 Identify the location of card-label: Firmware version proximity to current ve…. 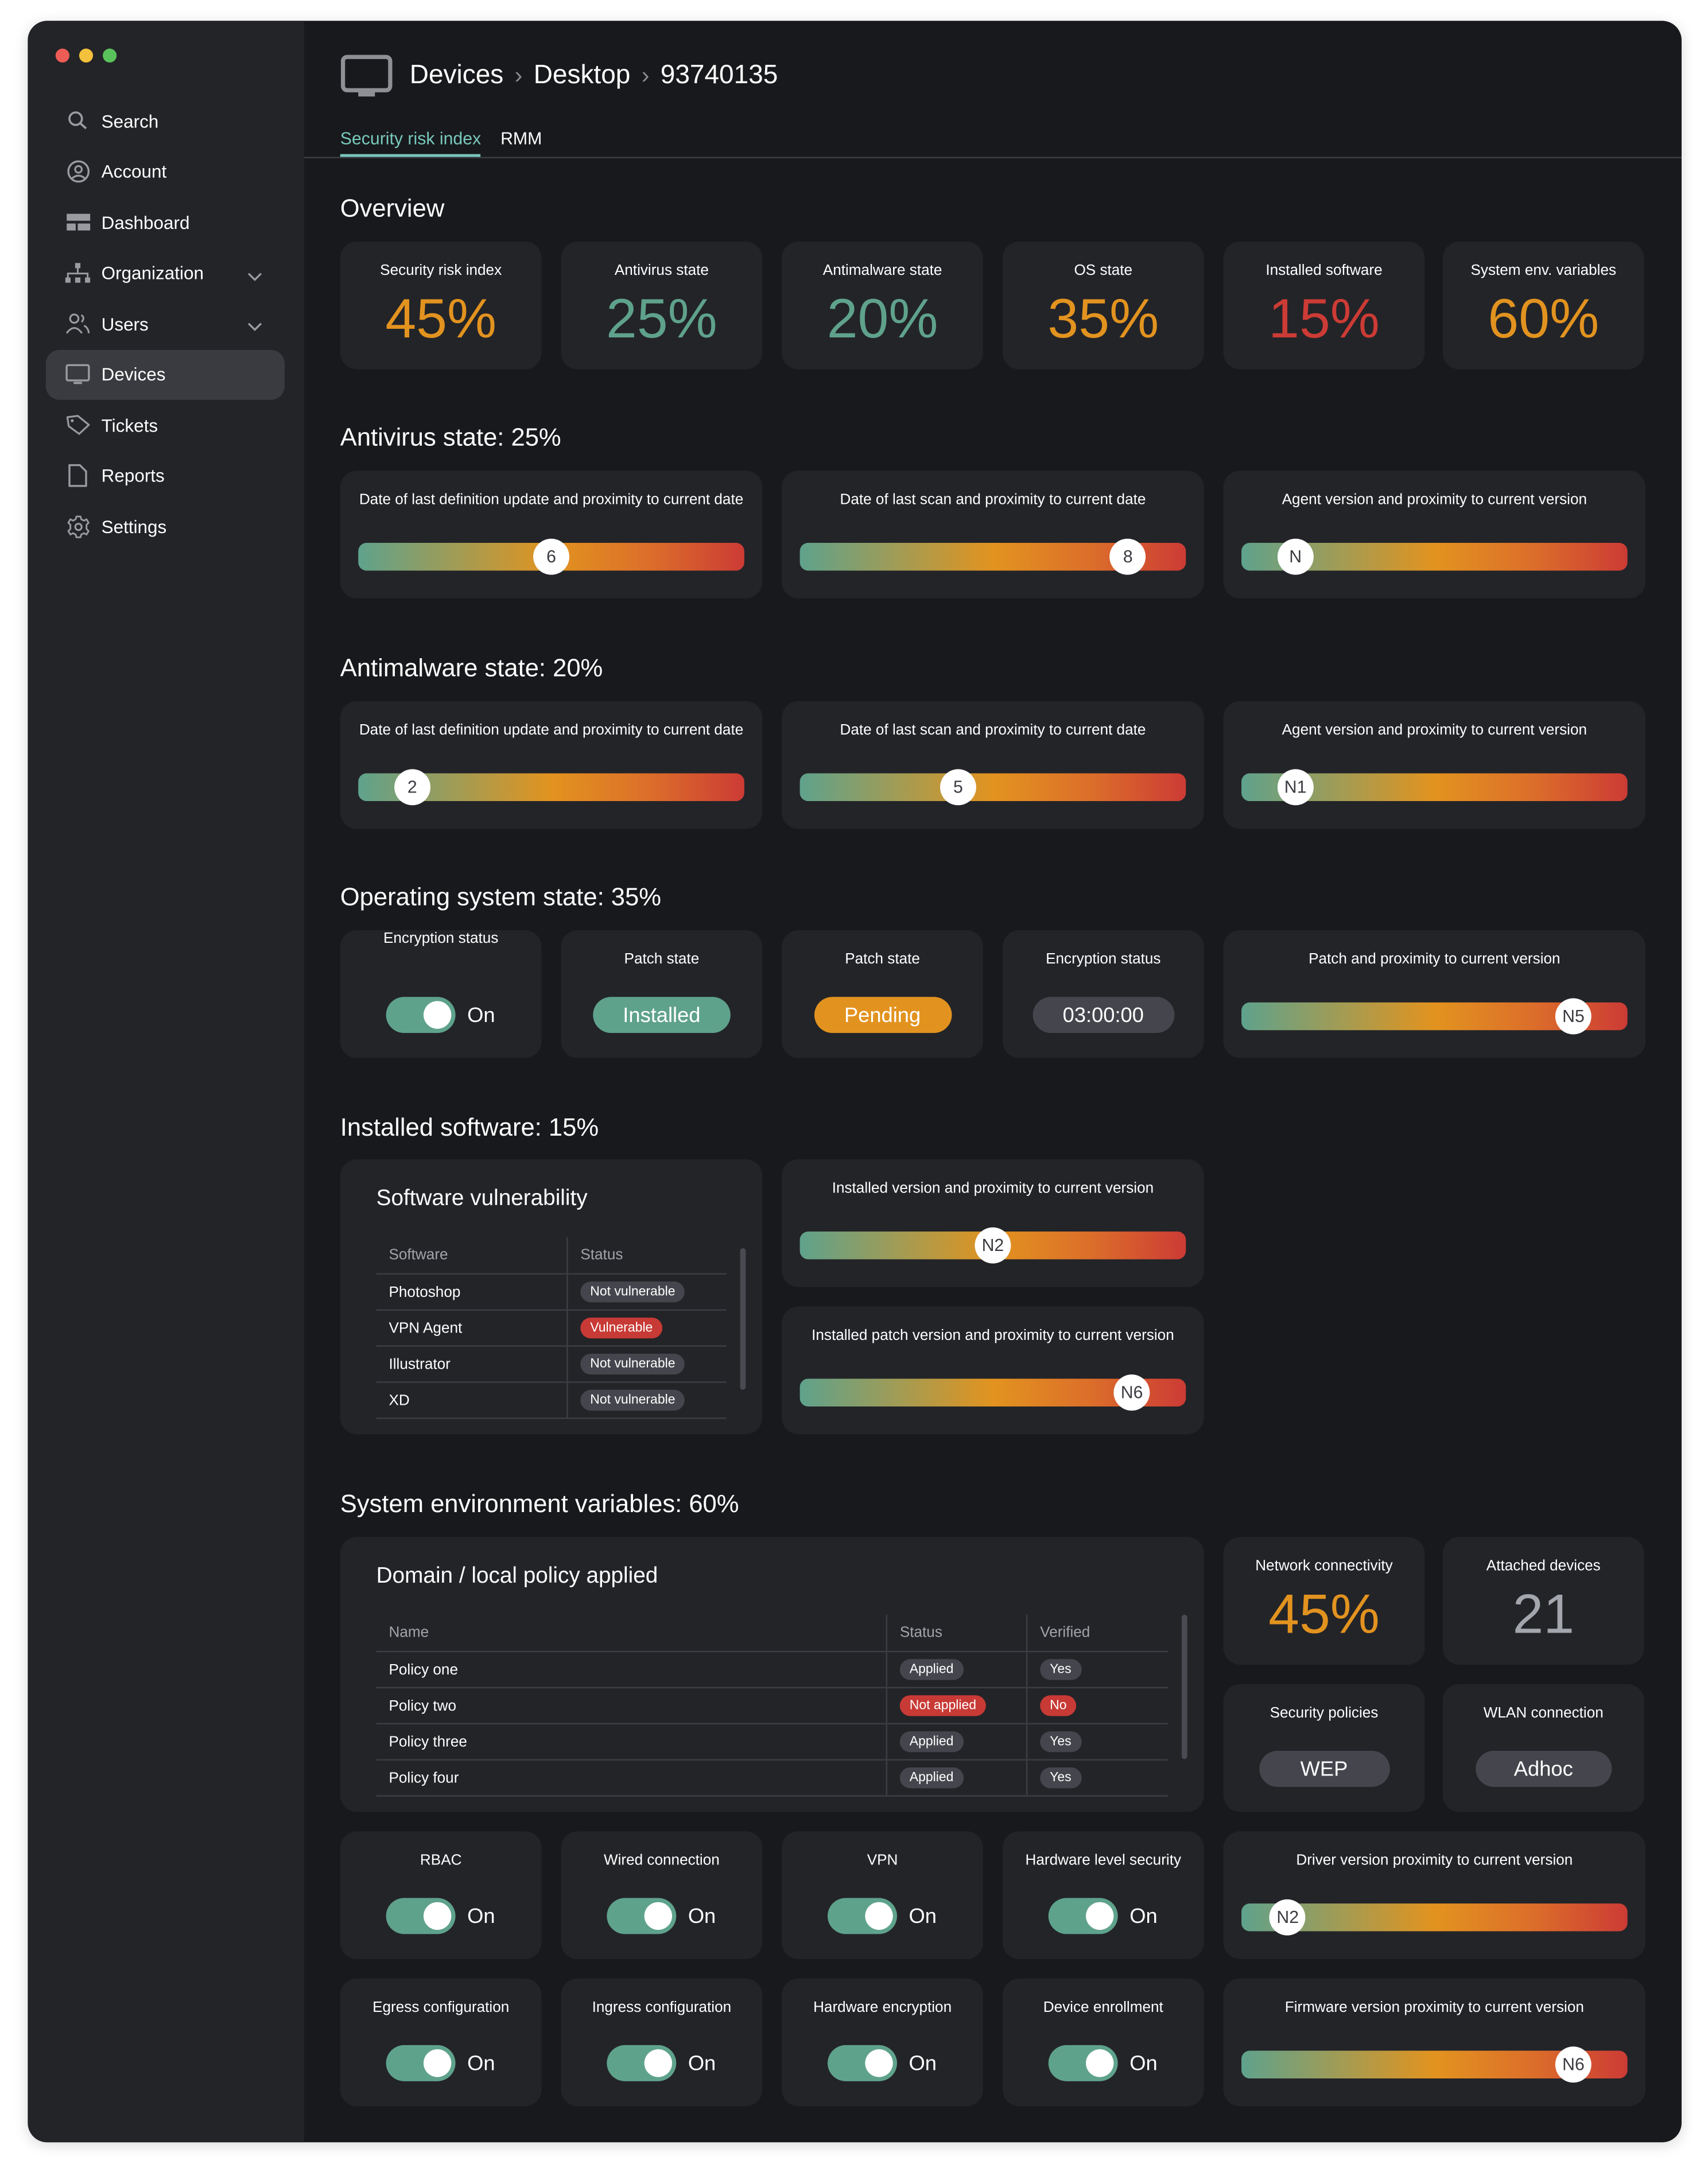
(1434, 2007).